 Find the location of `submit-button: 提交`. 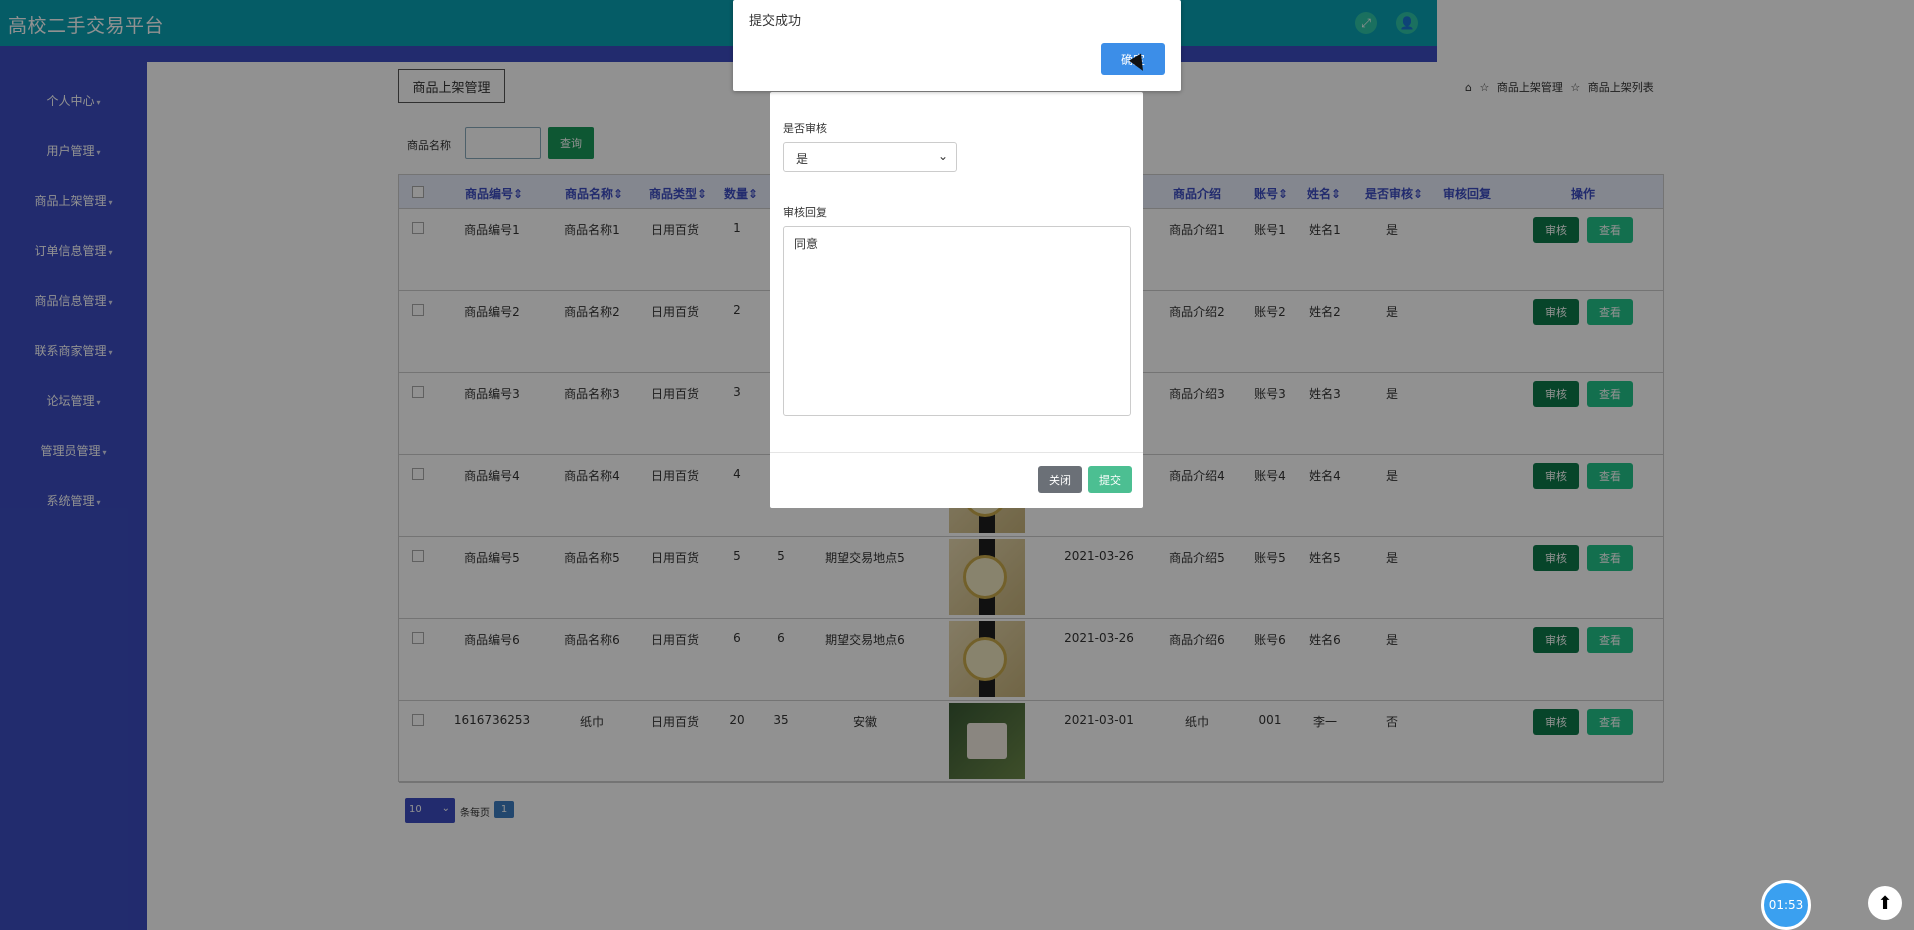

submit-button: 提交 is located at coordinates (1110, 479).